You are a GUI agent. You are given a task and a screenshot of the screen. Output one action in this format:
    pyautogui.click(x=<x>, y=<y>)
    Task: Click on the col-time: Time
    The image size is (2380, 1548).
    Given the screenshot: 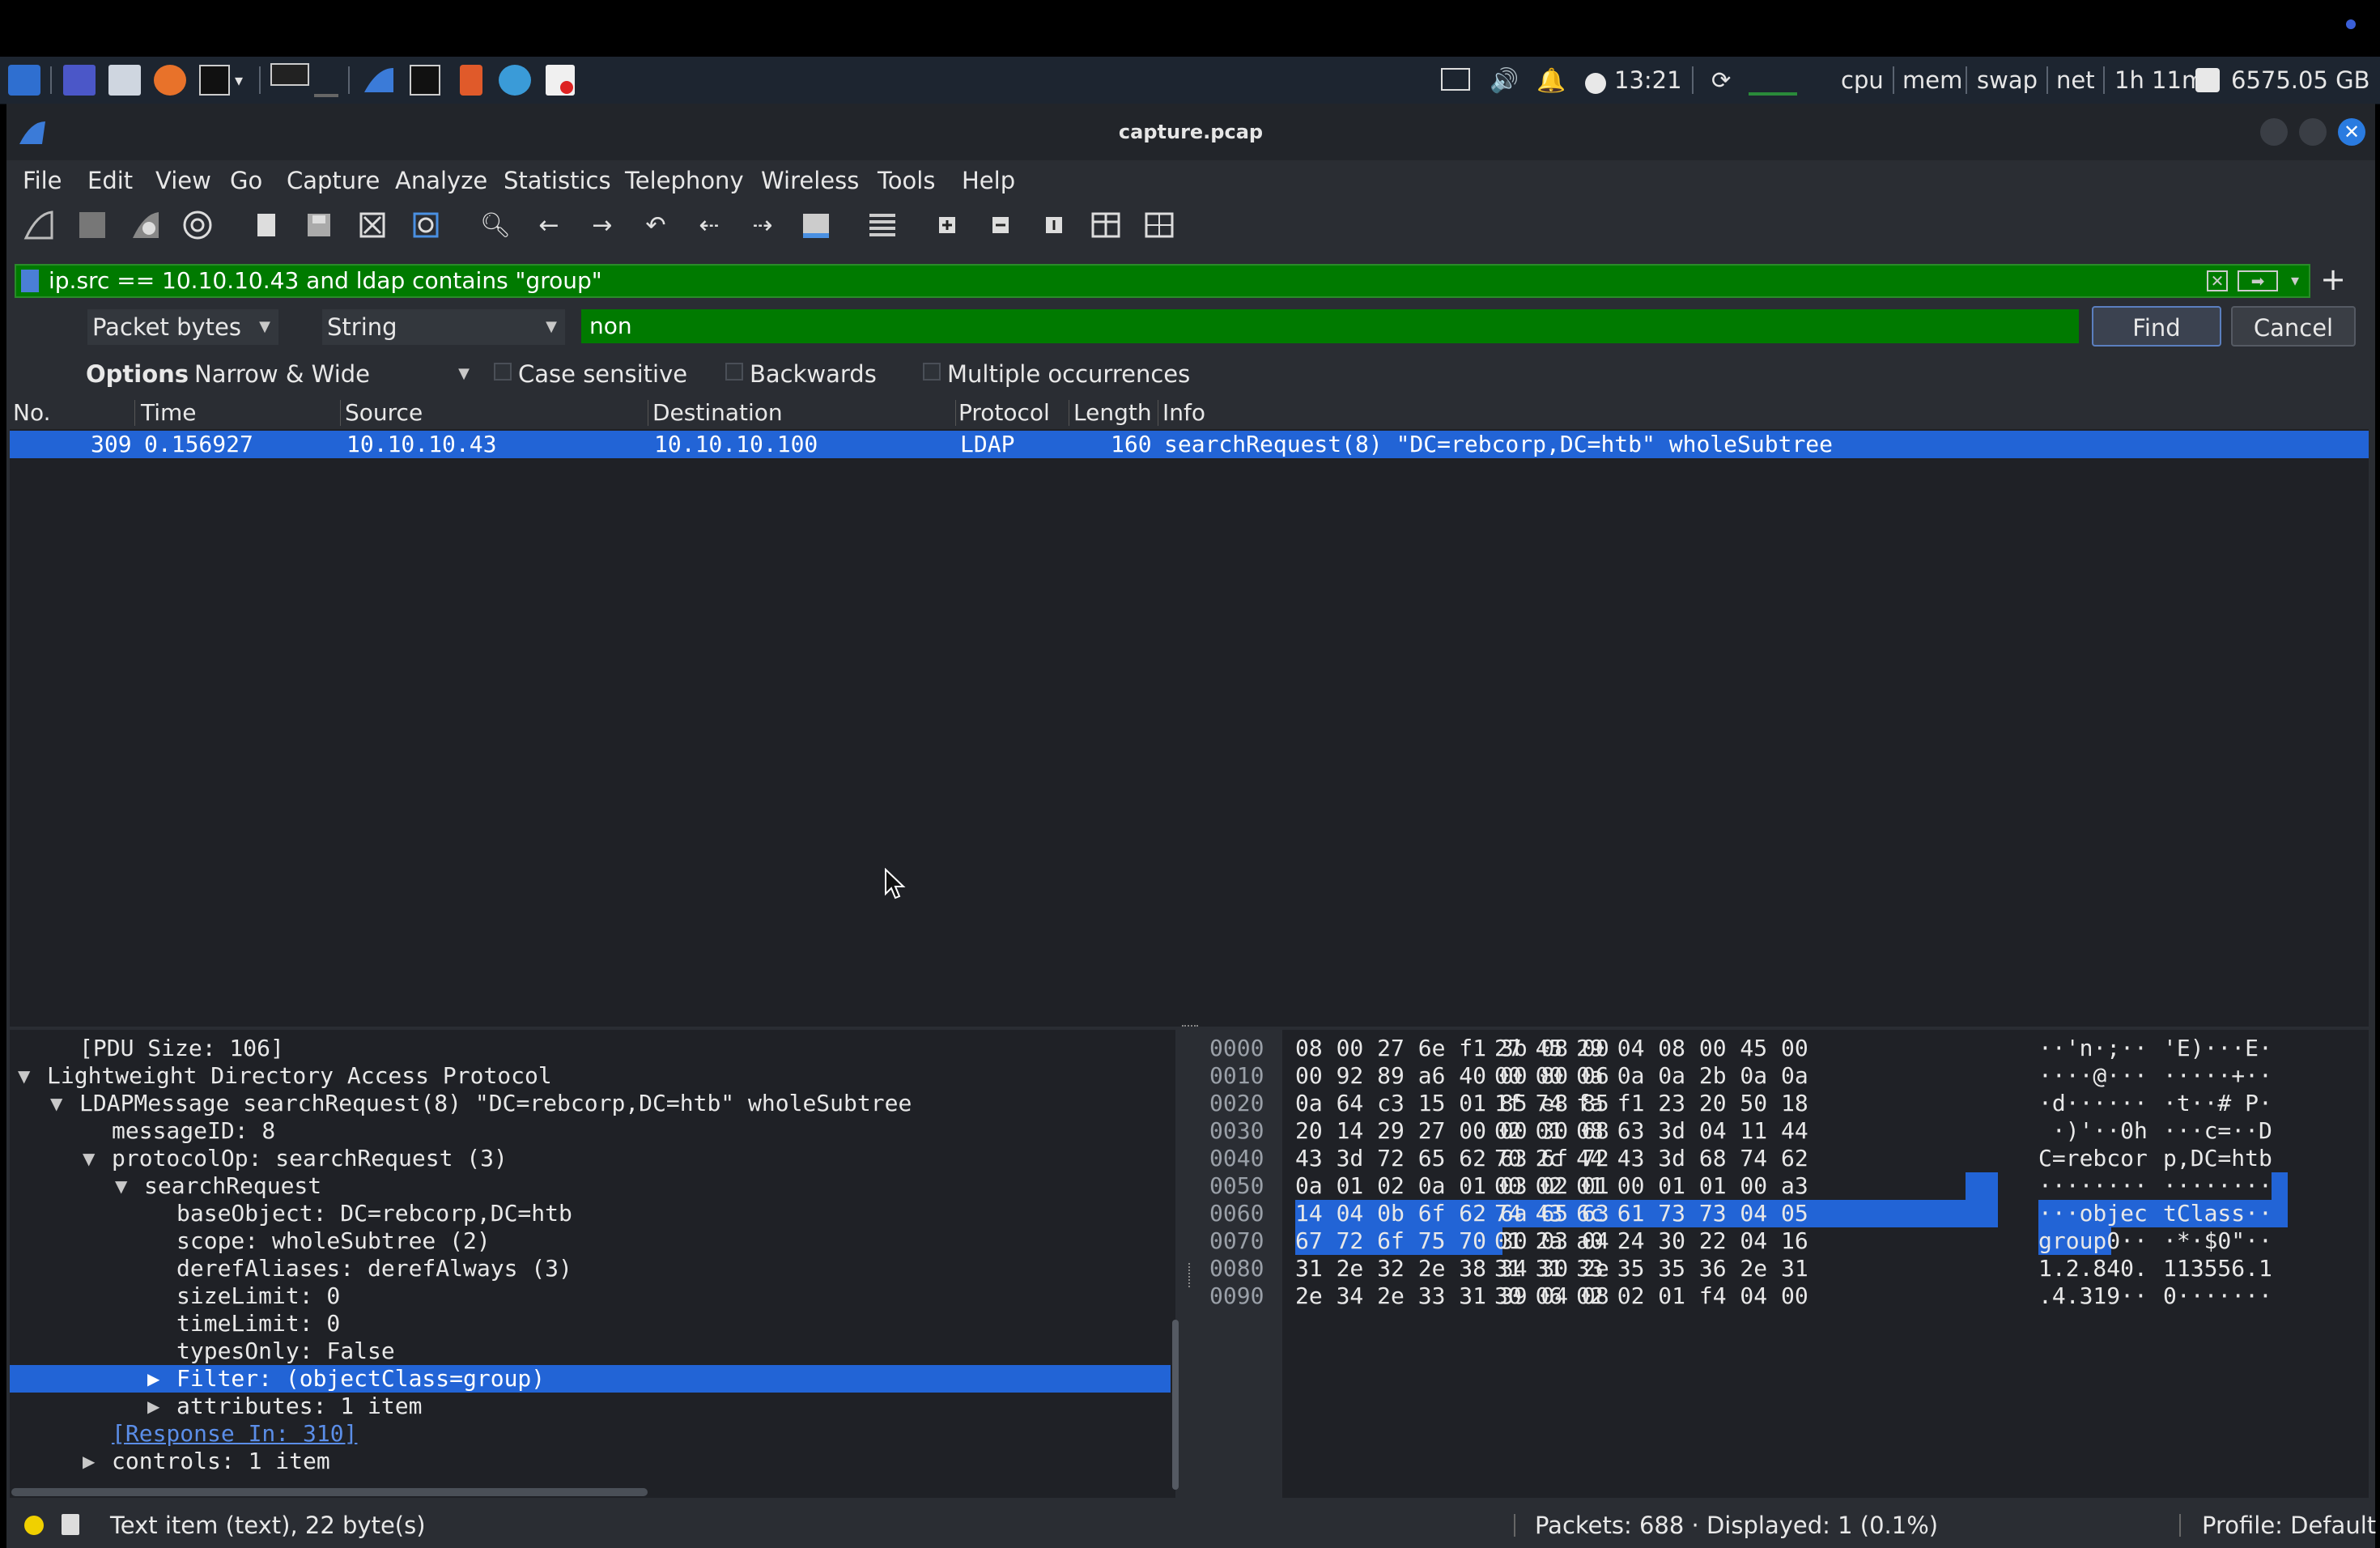 What is the action you would take?
    pyautogui.click(x=169, y=413)
    